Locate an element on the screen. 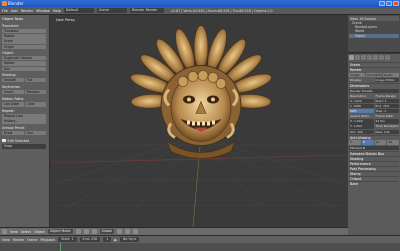 The image size is (400, 251). object-tab-icon is located at coordinates (369, 57).